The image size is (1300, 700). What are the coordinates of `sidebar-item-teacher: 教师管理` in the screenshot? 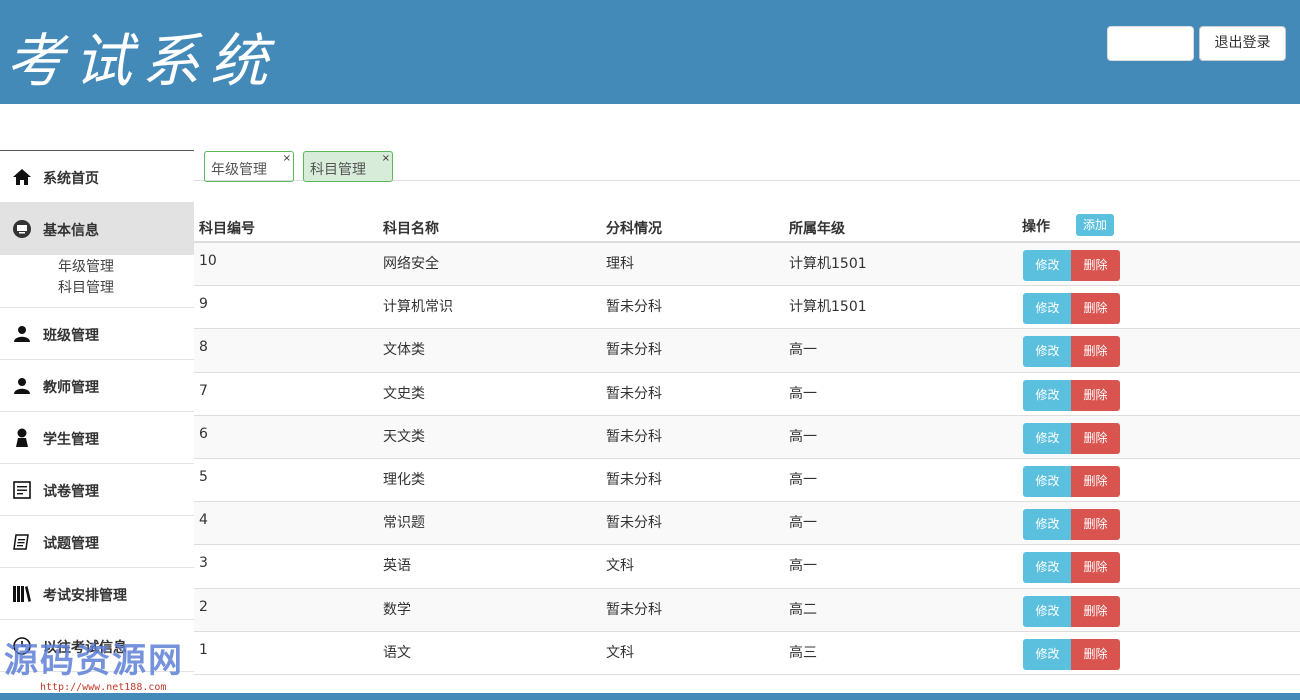 It's located at (97, 386).